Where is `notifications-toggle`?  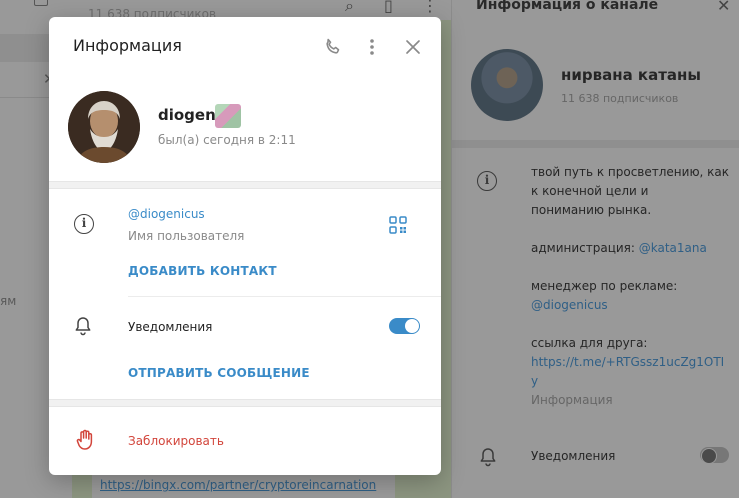 notifications-toggle is located at coordinates (404, 326).